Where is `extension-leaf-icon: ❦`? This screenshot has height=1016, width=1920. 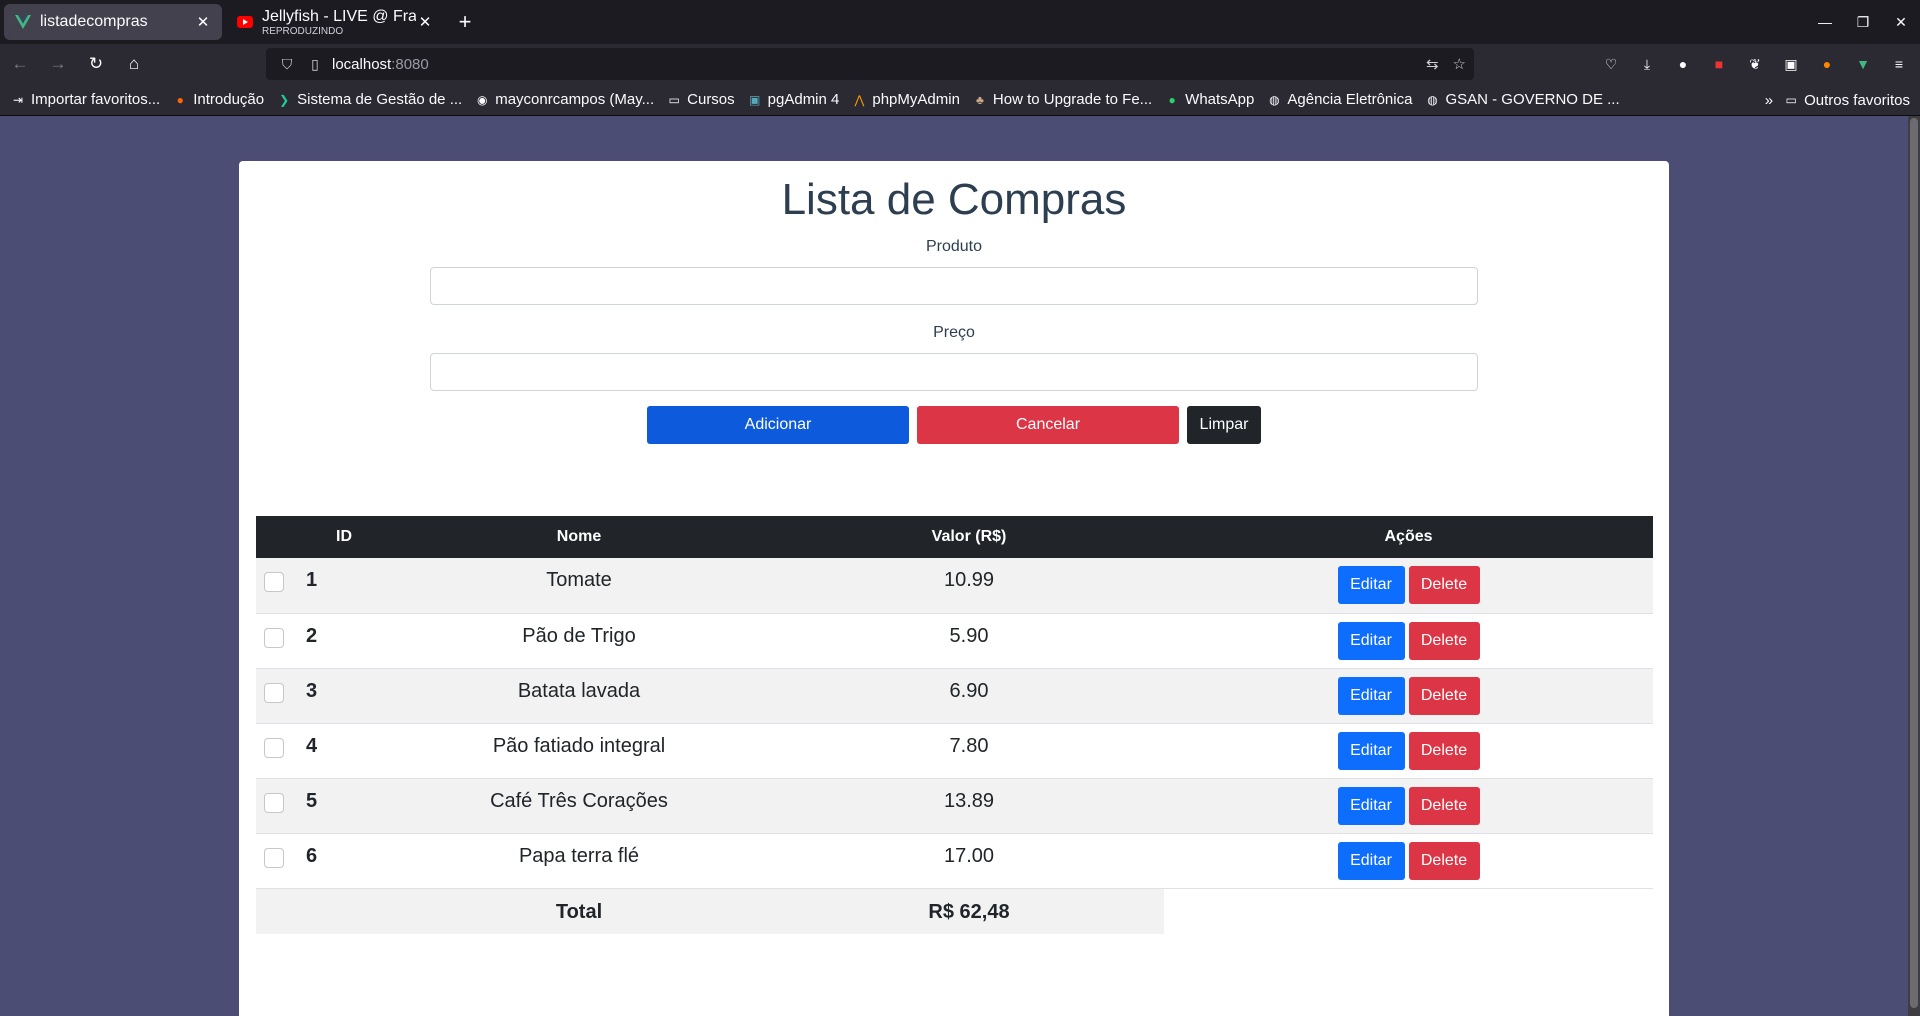 extension-leaf-icon: ❦ is located at coordinates (1755, 64).